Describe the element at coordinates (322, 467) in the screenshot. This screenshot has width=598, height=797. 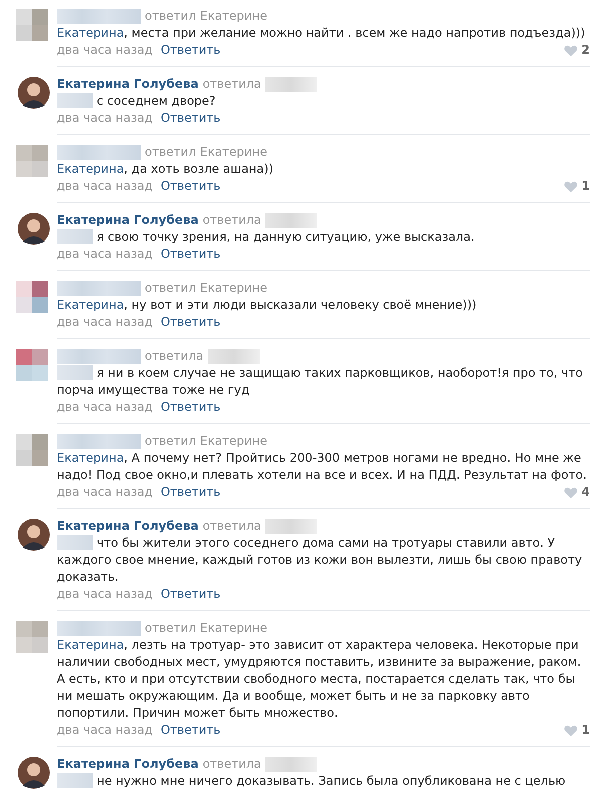
I see `comment-text: Екатерина, А почему нет? Пройтись 200-300 метров ногами не вредно. Но мне же надо! Под свое окно,и плевать хотели на все и всех. И на ПДД. Результат на фото.` at that location.